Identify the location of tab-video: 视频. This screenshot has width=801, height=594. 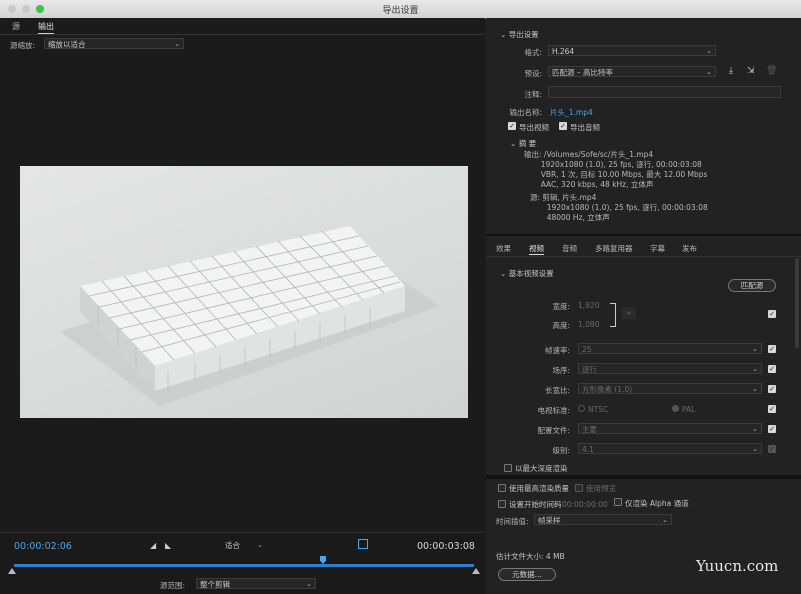
(536, 249).